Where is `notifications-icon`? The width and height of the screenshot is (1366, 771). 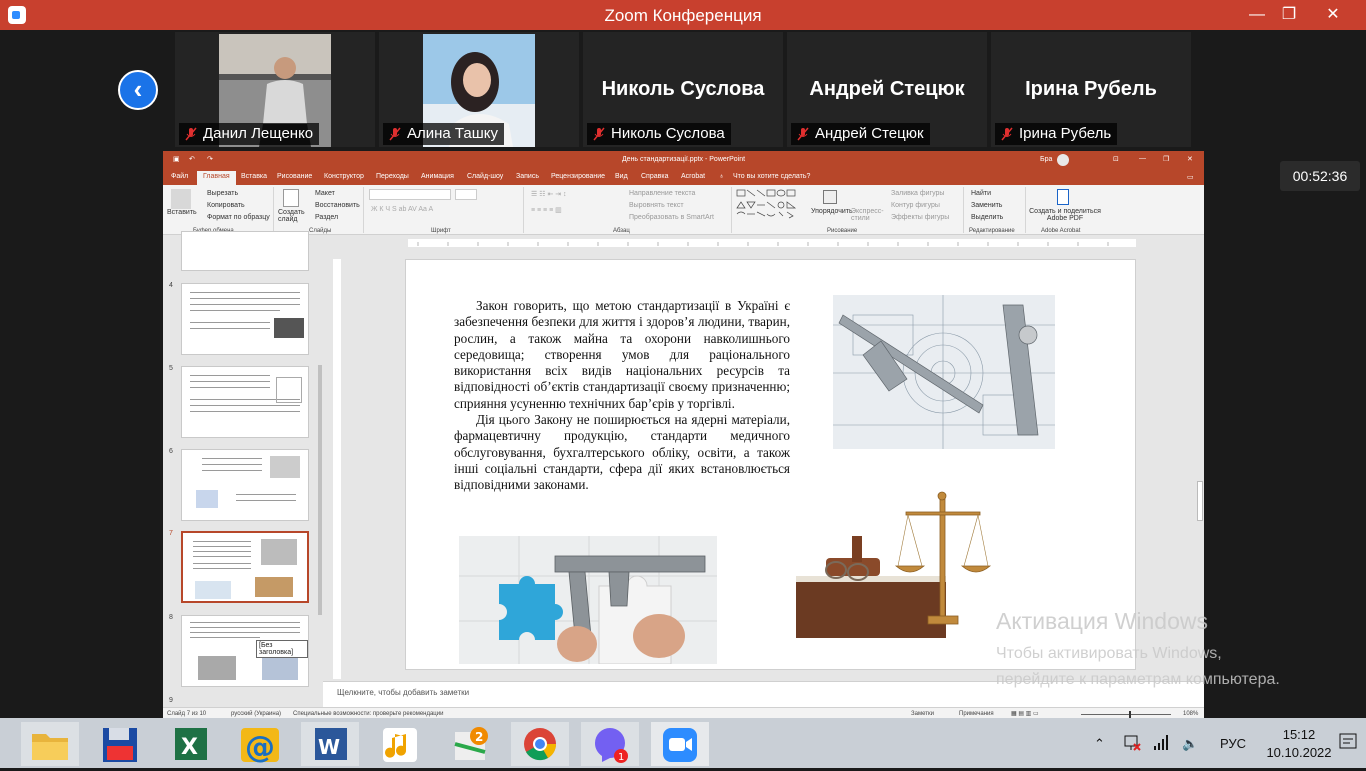
notifications-icon is located at coordinates (1348, 743).